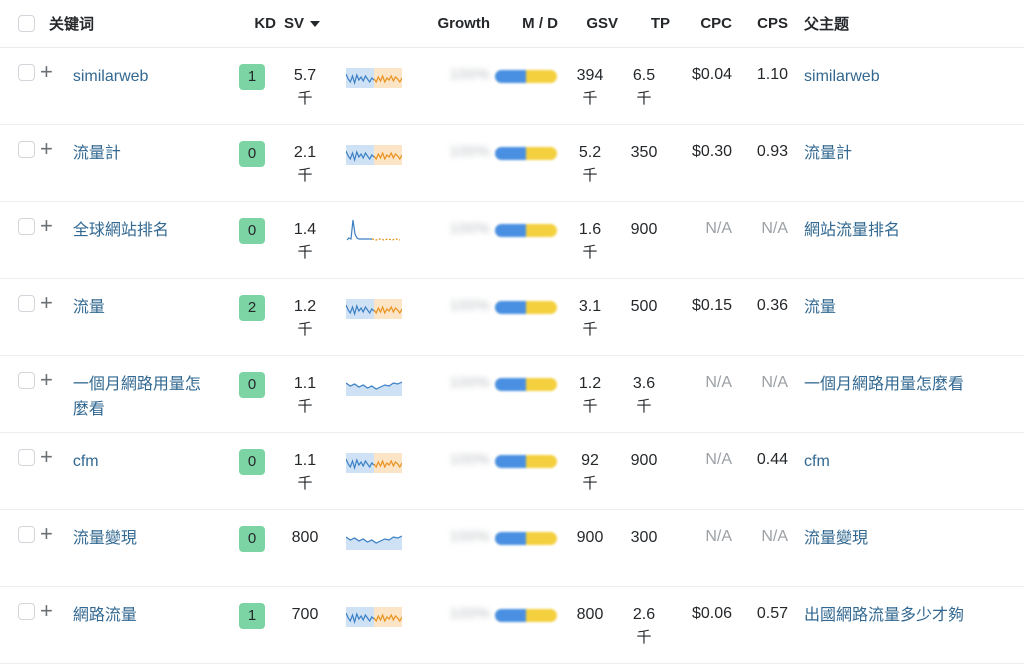  What do you see at coordinates (760, 471) in the screenshot?
I see `cps-cell: 0.44` at bounding box center [760, 471].